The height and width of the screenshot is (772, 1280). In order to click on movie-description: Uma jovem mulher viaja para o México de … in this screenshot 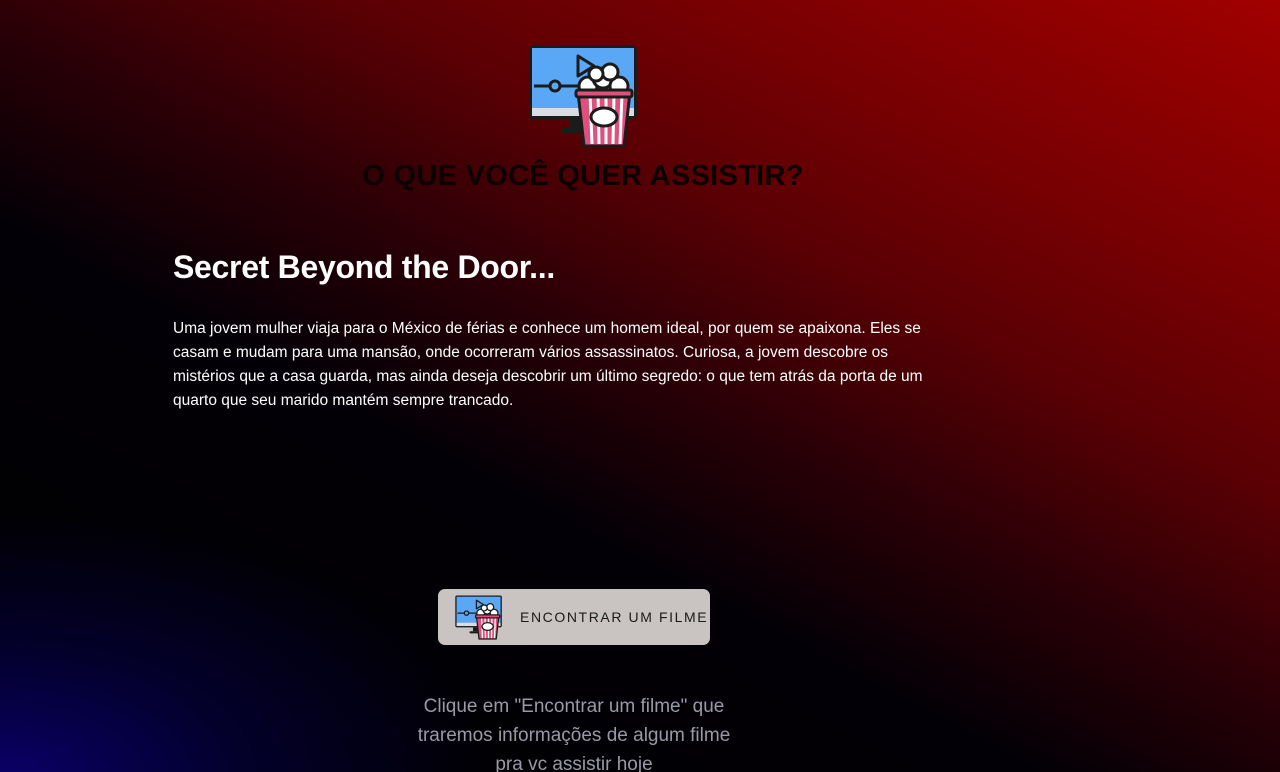, I will do `click(548, 364)`.